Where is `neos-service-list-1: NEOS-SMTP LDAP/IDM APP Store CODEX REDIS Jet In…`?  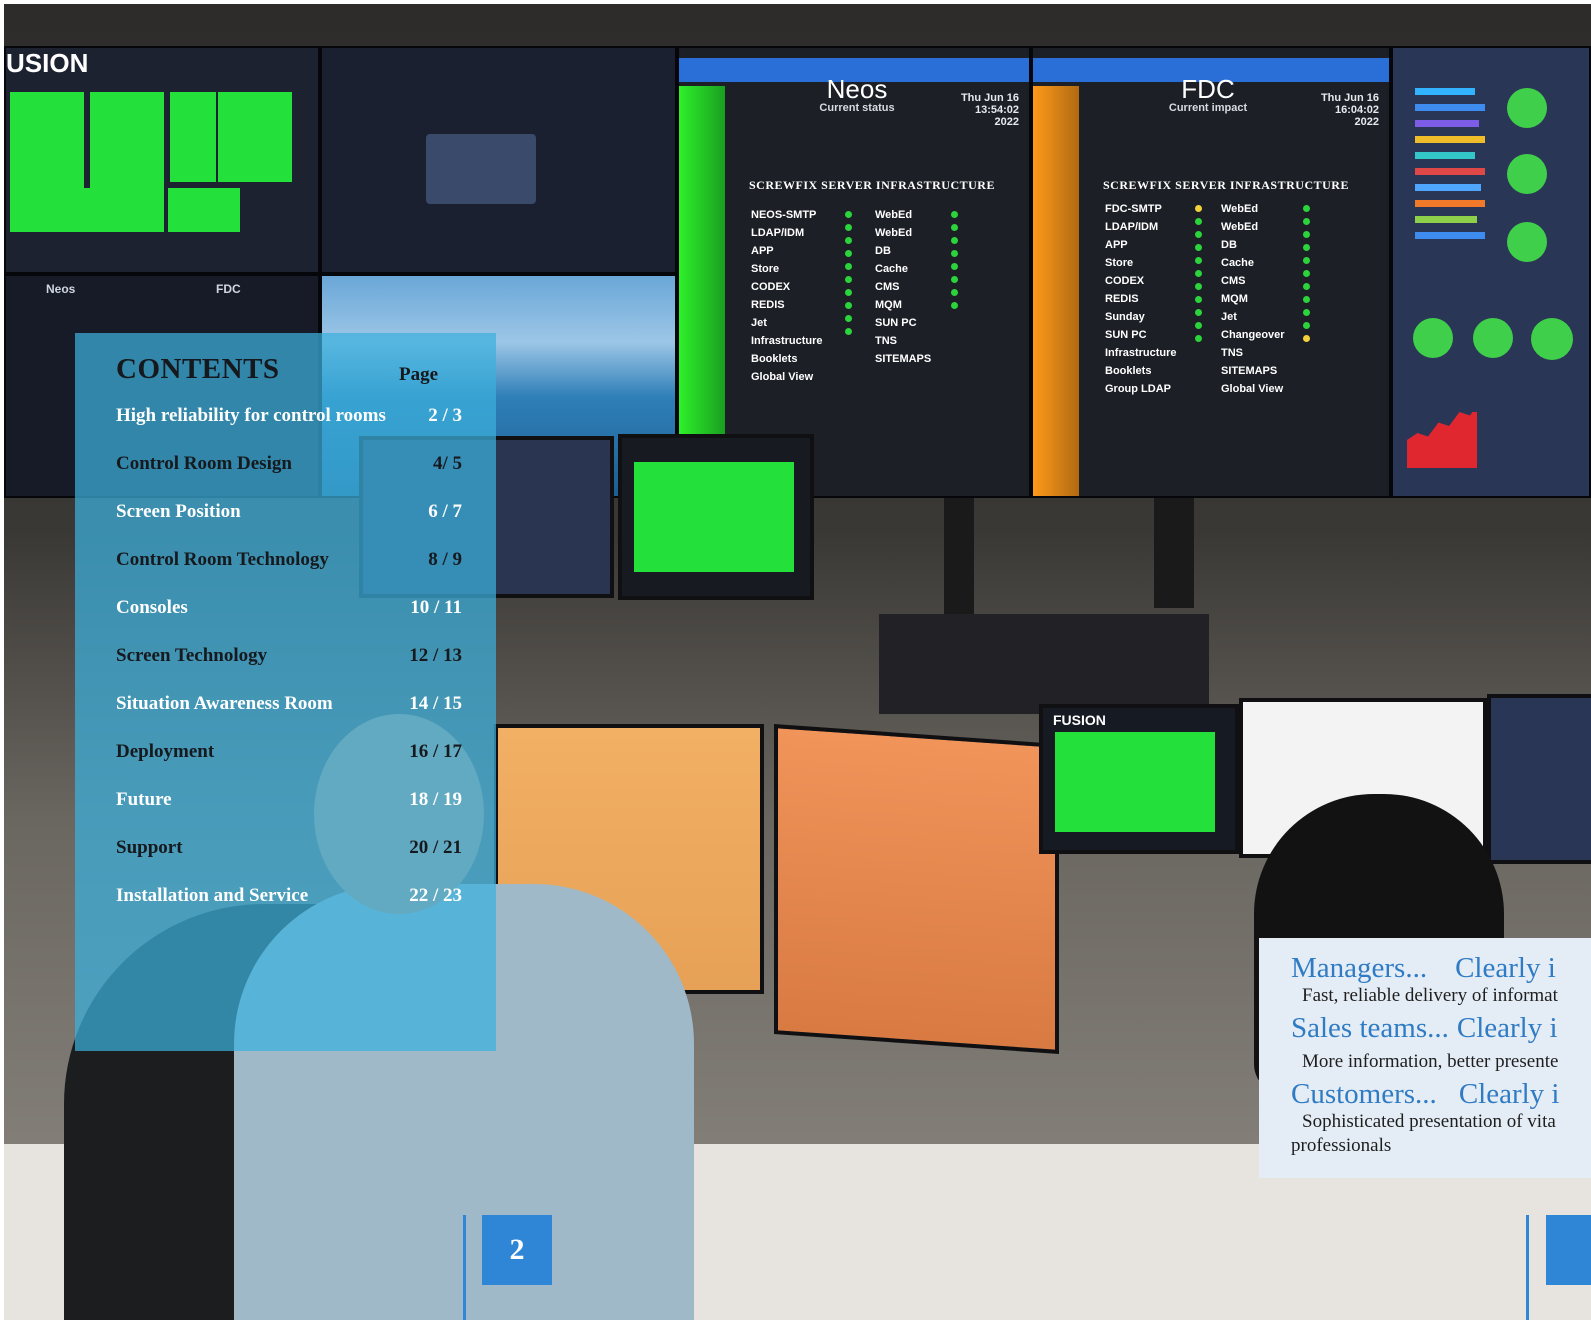 neos-service-list-1: NEOS-SMTP LDAP/IDM APP Store CODEX REDIS Jet In… is located at coordinates (787, 296).